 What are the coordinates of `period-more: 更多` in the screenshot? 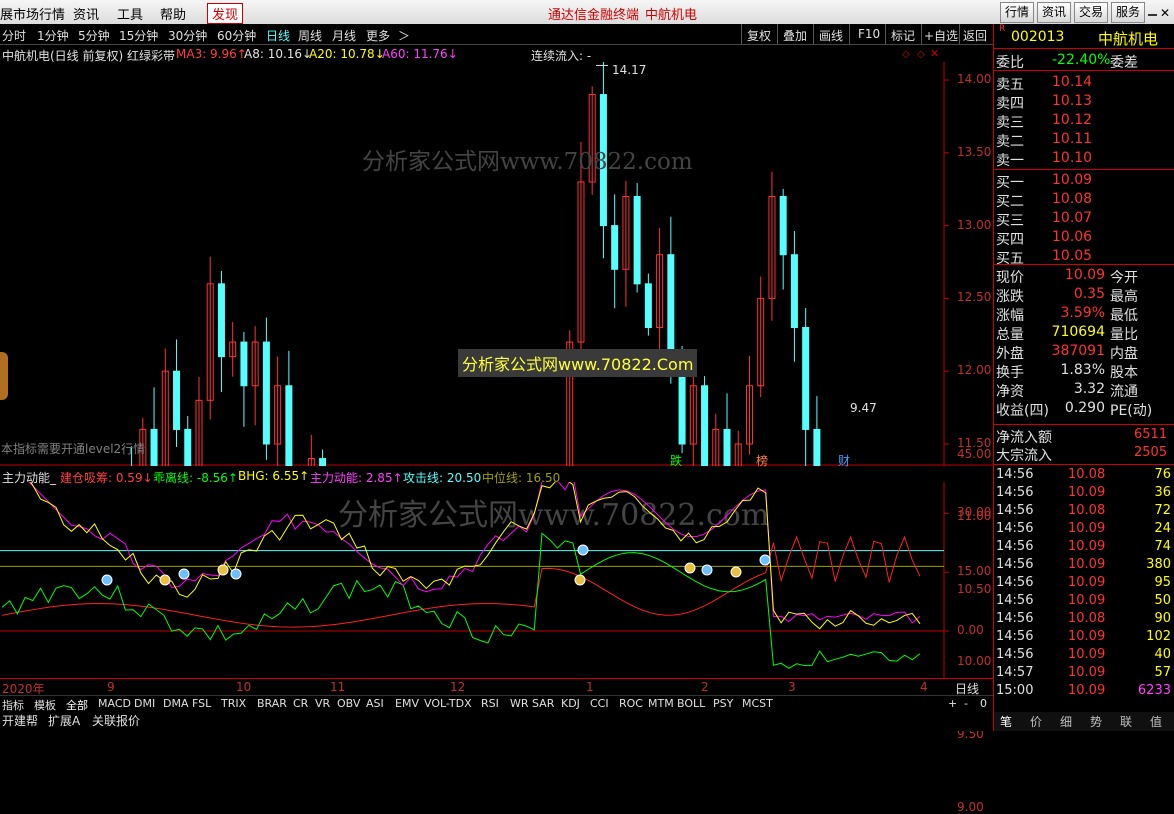 It's located at (378, 35).